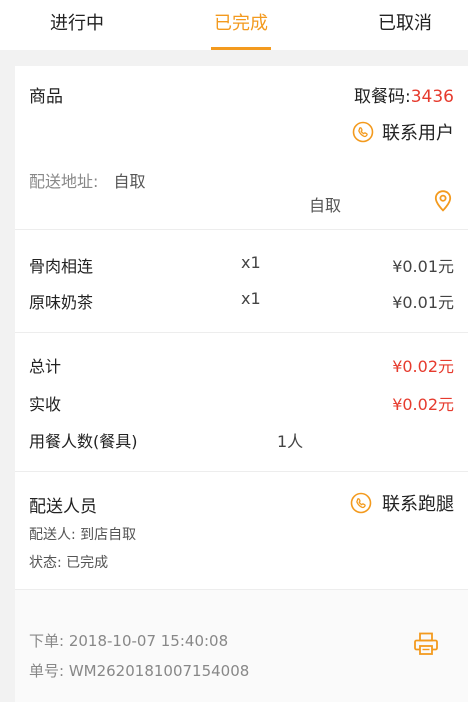 The width and height of the screenshot is (468, 702). What do you see at coordinates (139, 671) in the screenshot?
I see `order-number: 单号: WM2620181007154008` at bounding box center [139, 671].